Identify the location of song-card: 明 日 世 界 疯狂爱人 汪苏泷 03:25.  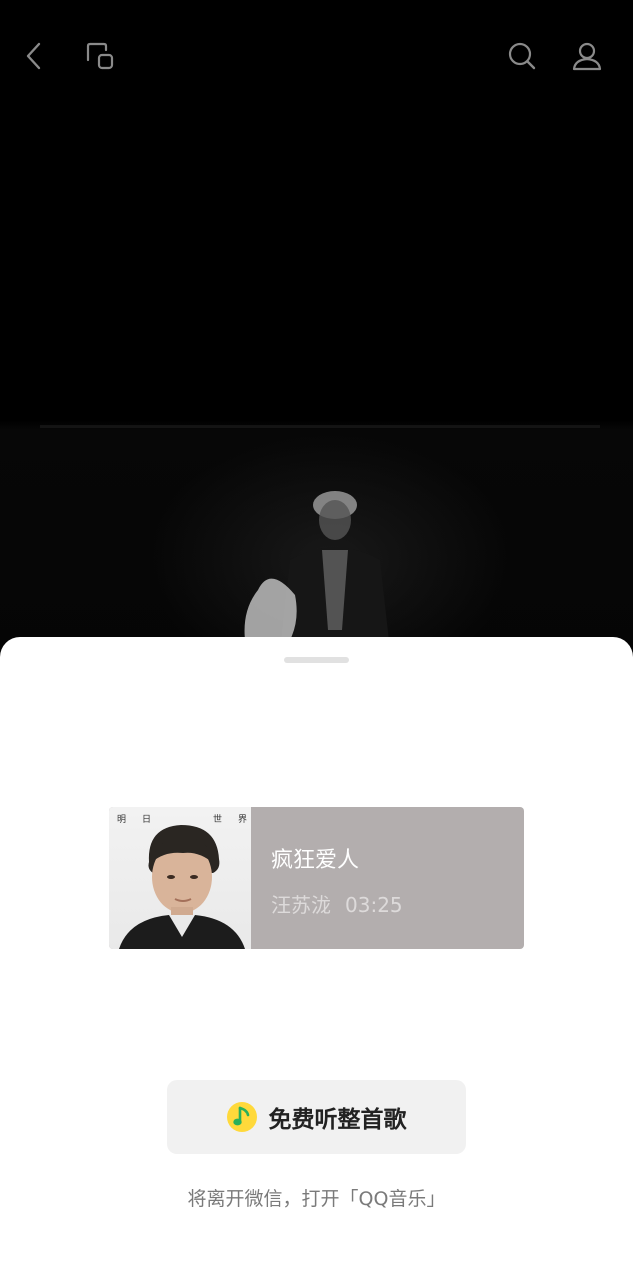
(316, 878).